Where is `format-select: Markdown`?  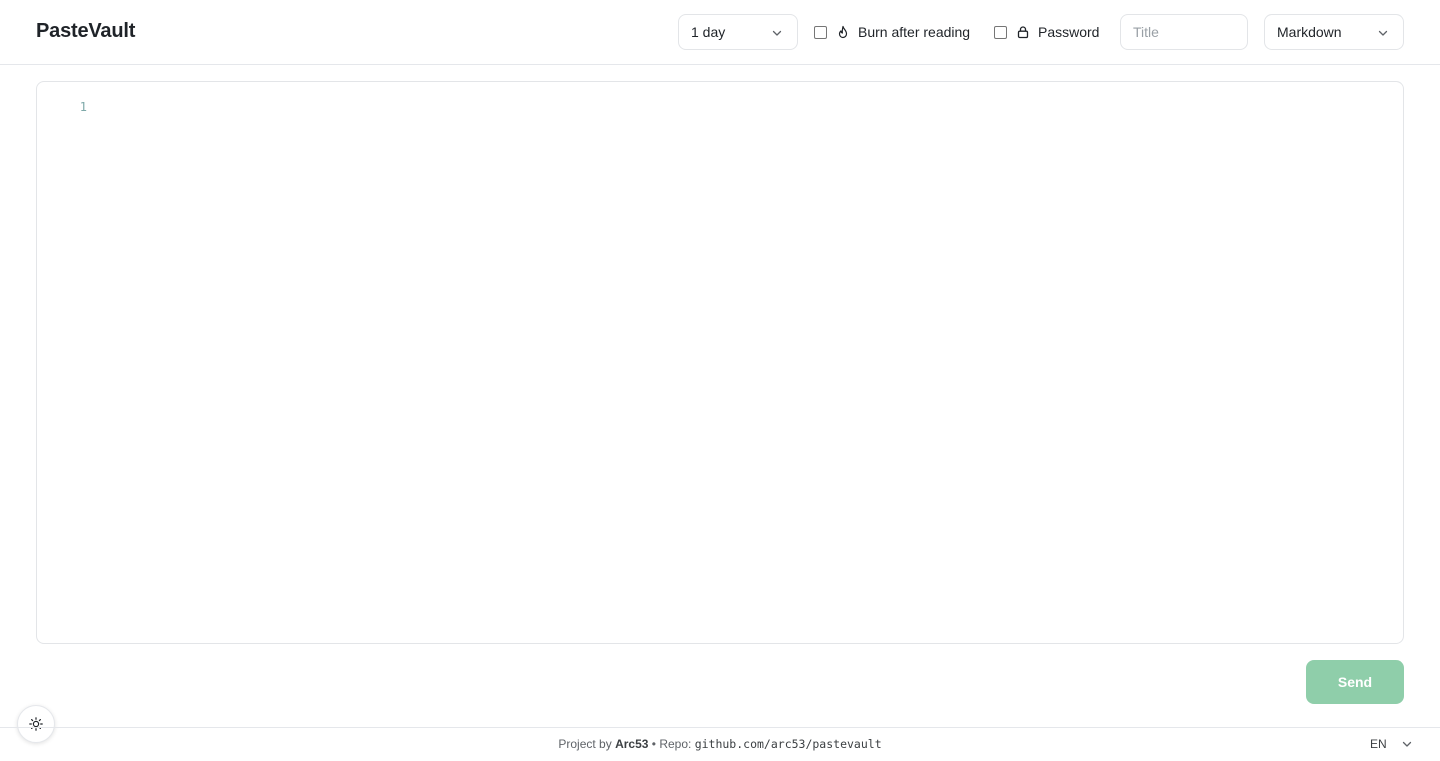 format-select: Markdown is located at coordinates (1334, 32).